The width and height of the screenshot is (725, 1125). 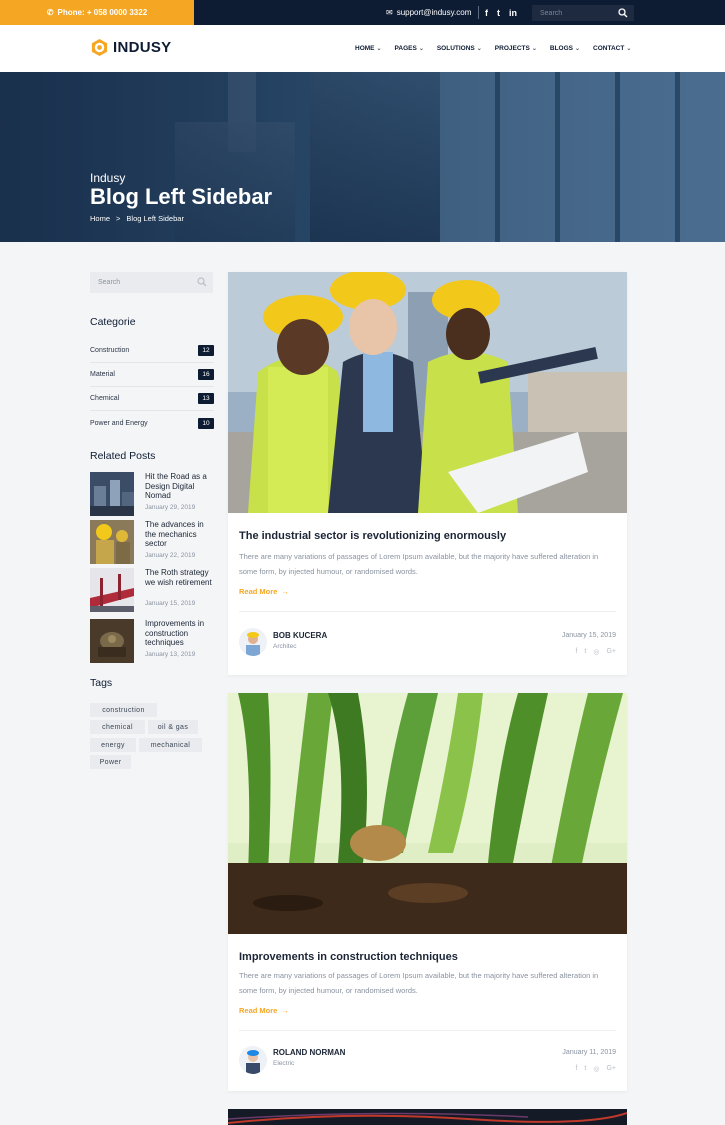 What do you see at coordinates (155, 218) in the screenshot?
I see `breadcrumb-current: Blog Left Sidebar` at bounding box center [155, 218].